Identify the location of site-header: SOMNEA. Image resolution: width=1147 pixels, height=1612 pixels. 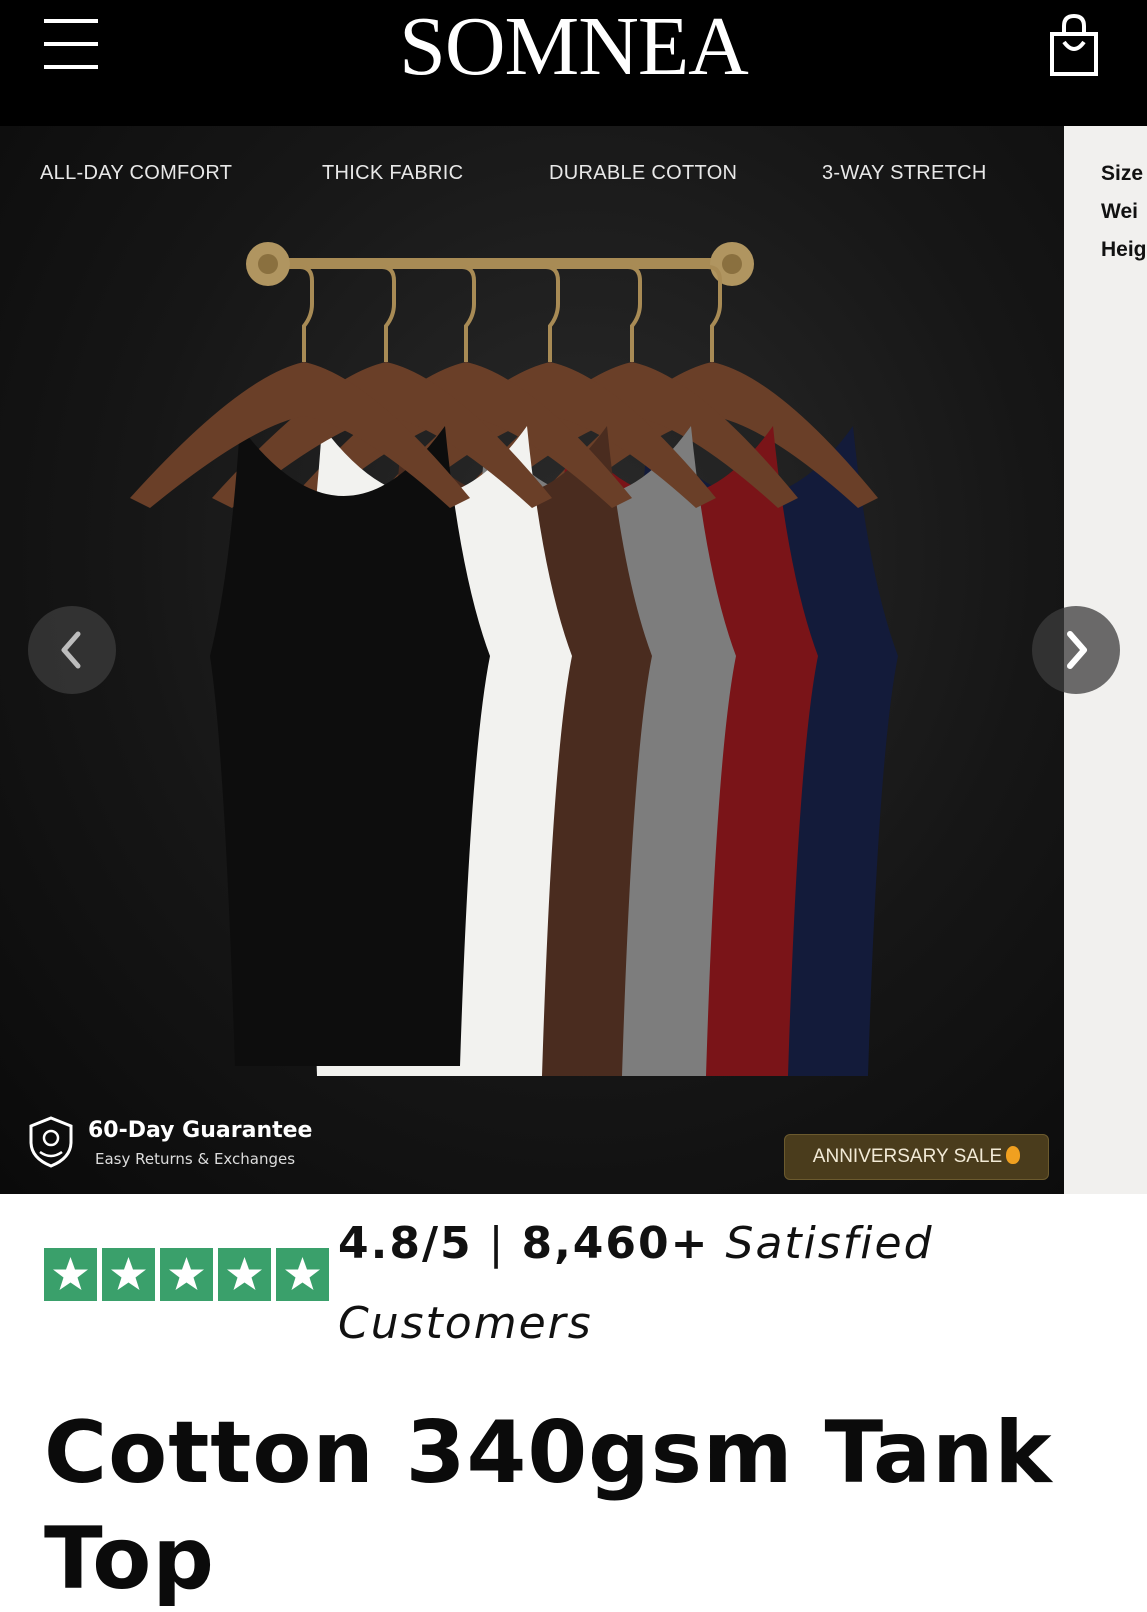
(573, 63).